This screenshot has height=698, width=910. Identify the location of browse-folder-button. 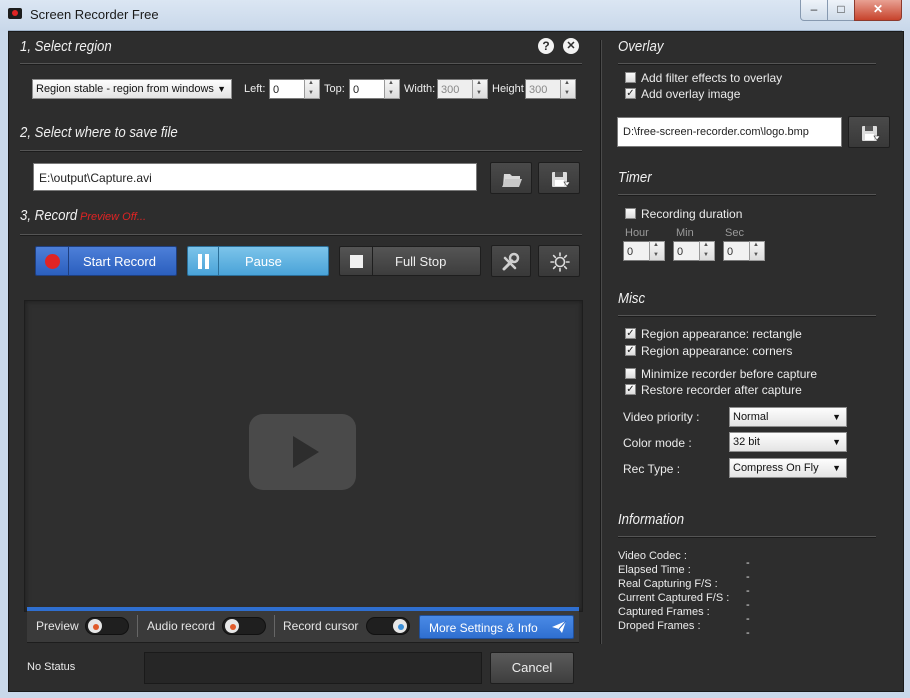
(511, 178).